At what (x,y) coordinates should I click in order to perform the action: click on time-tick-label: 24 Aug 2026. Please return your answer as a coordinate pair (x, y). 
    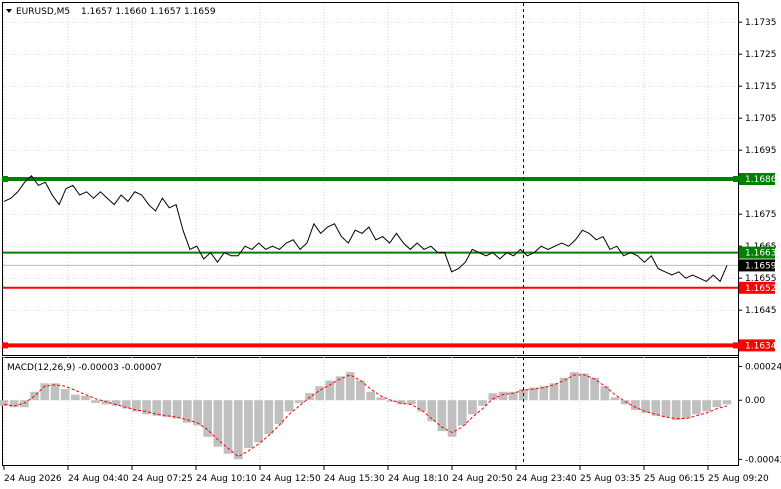
    Looking at the image, I should click on (33, 479).